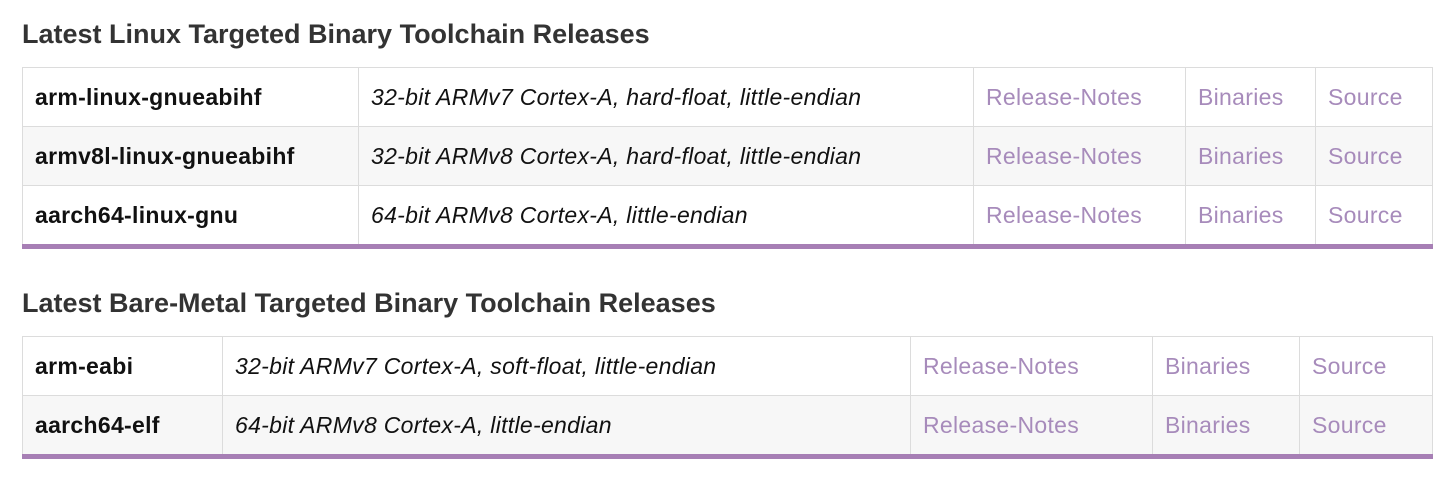 The width and height of the screenshot is (1446, 479). I want to click on toolchain-name: arm-eabi, so click(122, 366).